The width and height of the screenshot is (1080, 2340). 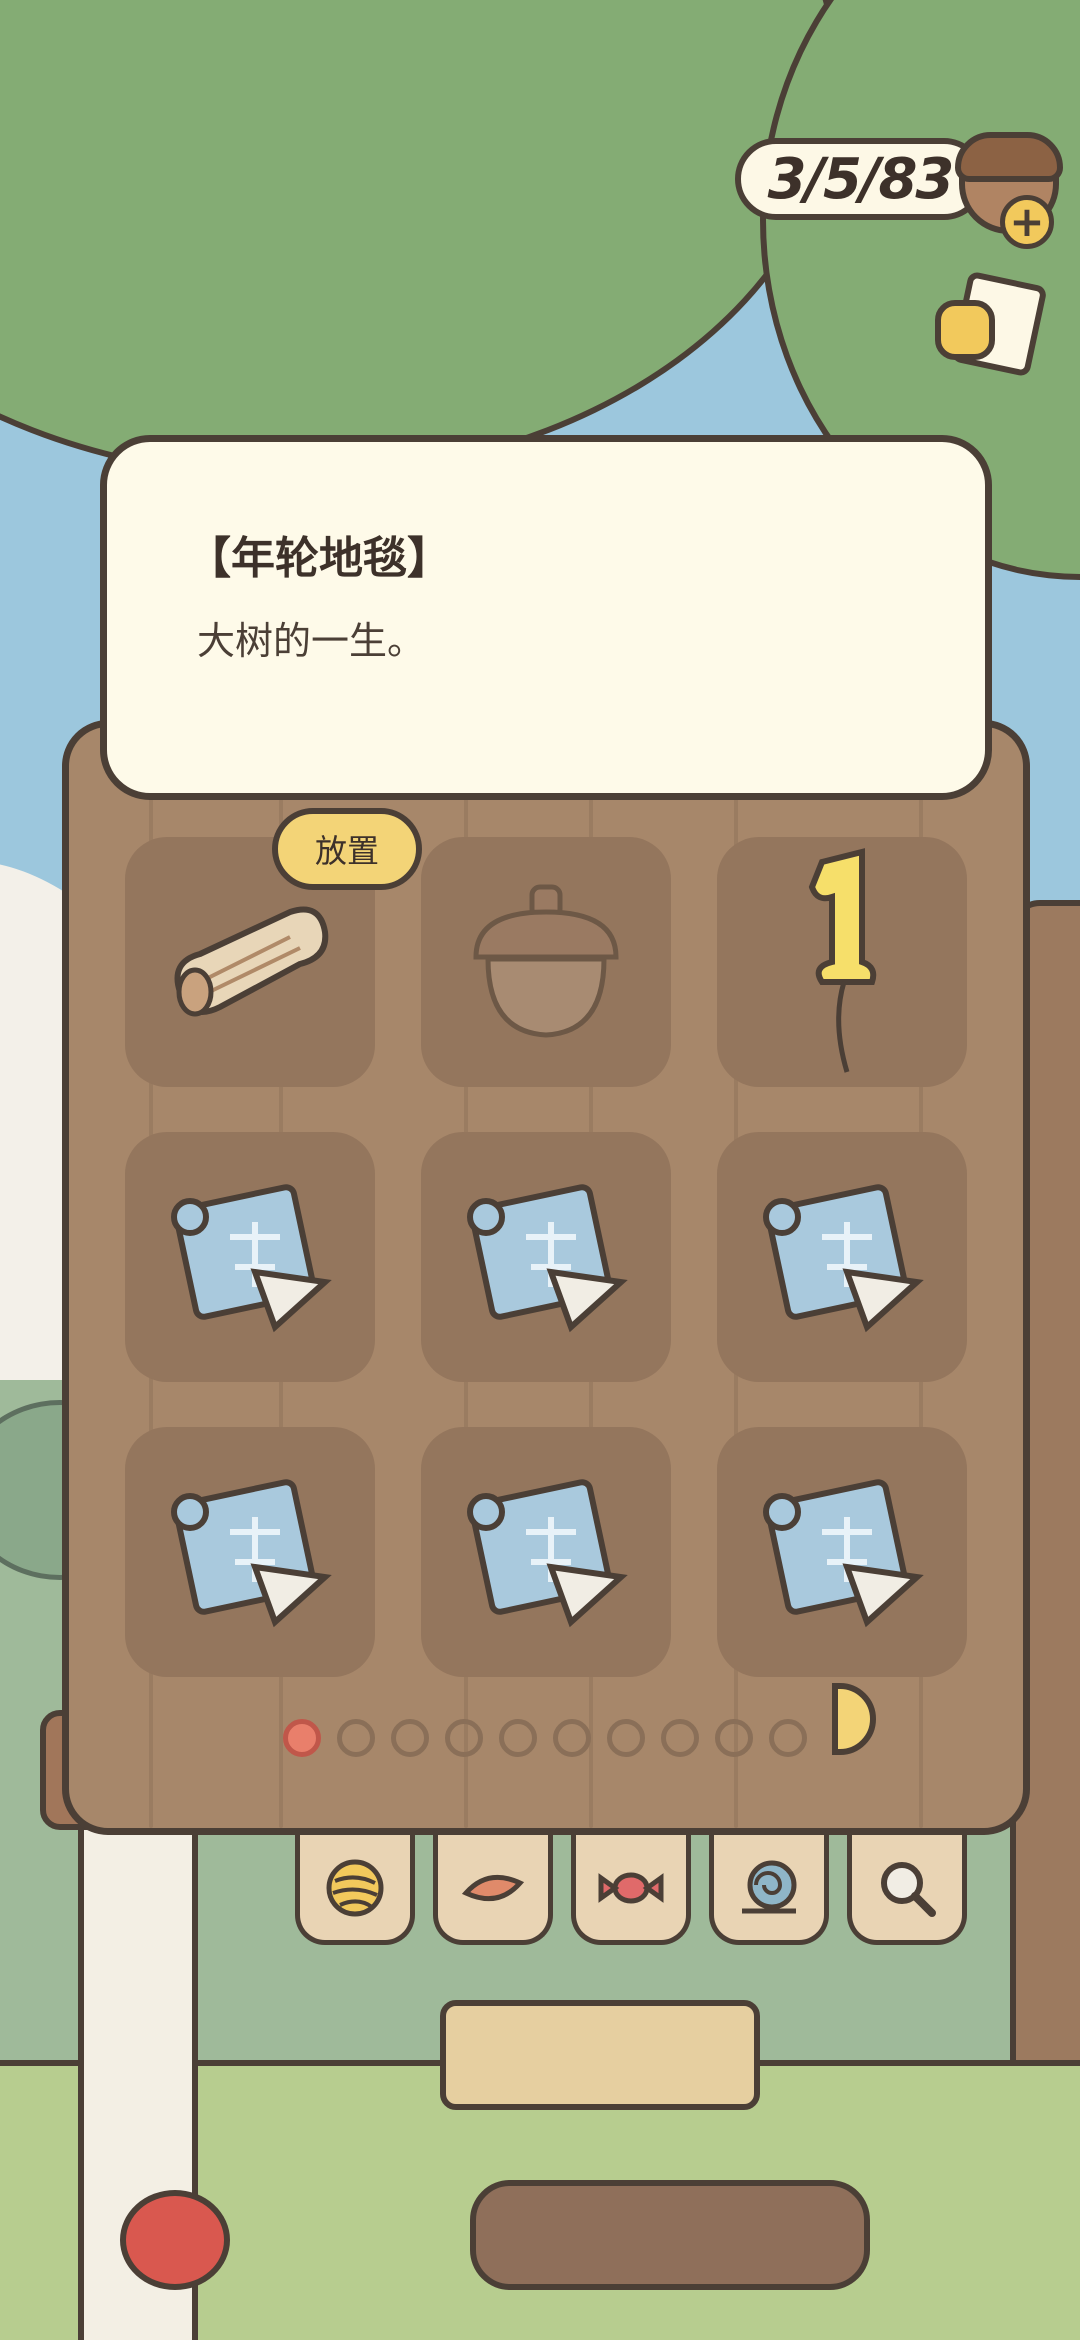 I want to click on page-dot-active, so click(x=302, y=1738).